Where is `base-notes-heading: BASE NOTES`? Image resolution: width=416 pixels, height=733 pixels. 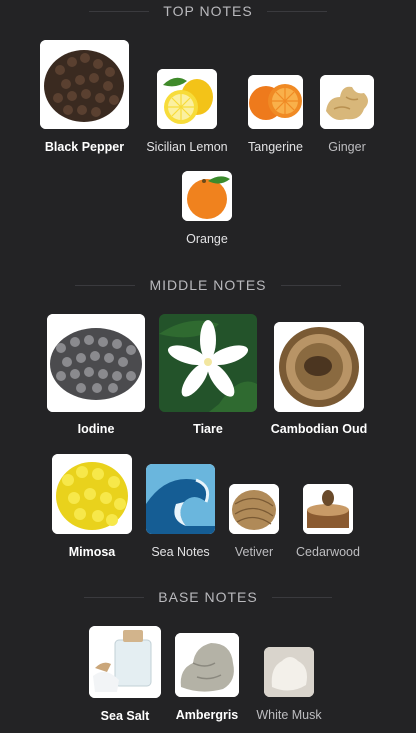
base-notes-heading: BASE NOTES is located at coordinates (208, 597).